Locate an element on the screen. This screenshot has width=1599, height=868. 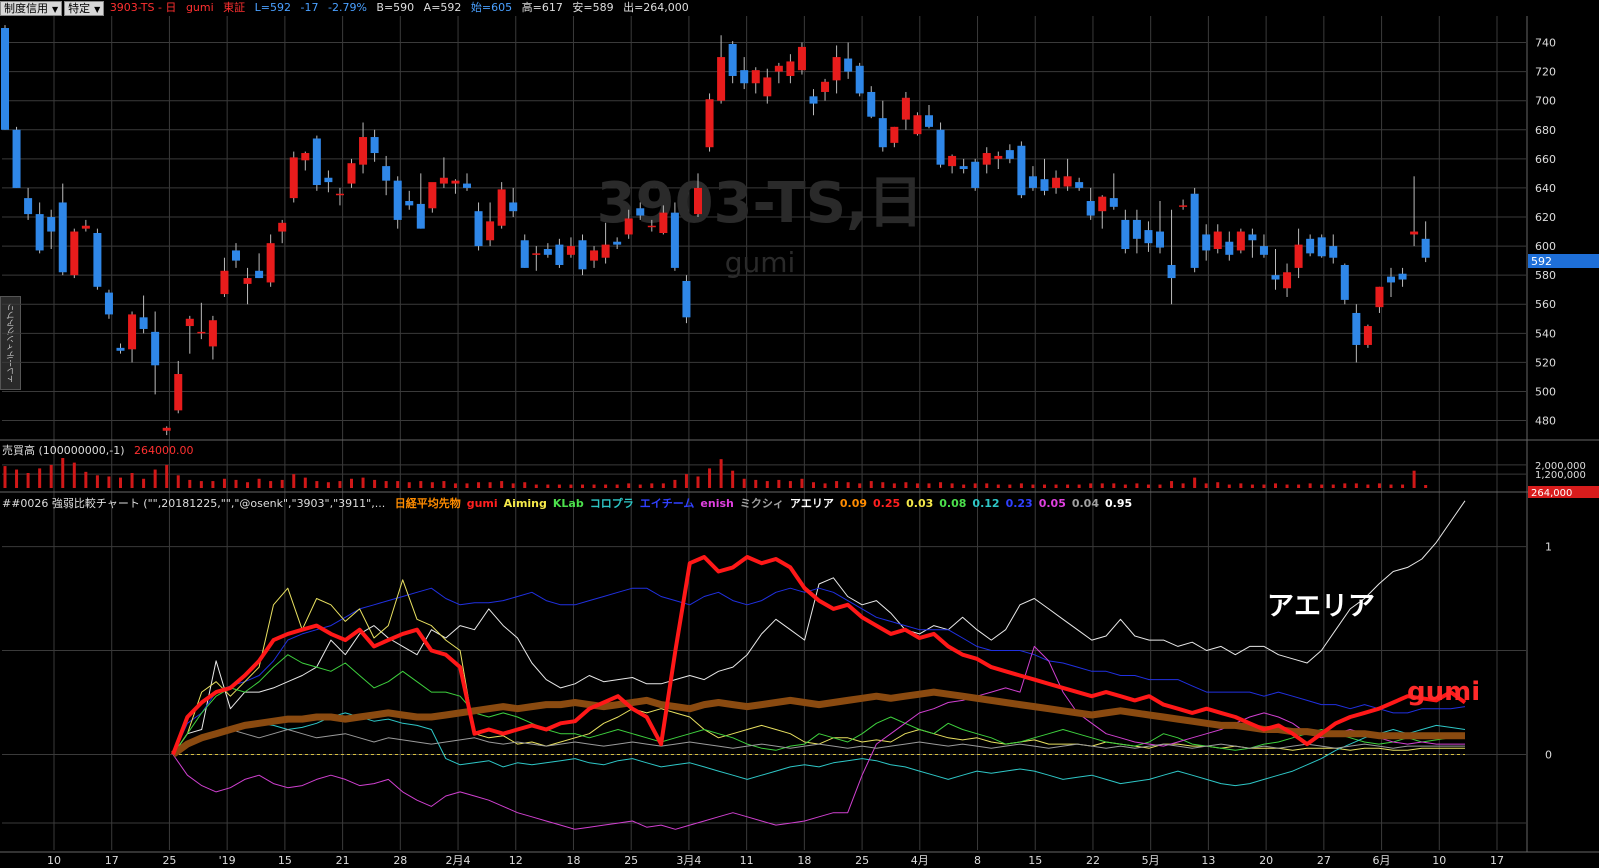
x-tick-label: 18 is located at coordinates (573, 860).